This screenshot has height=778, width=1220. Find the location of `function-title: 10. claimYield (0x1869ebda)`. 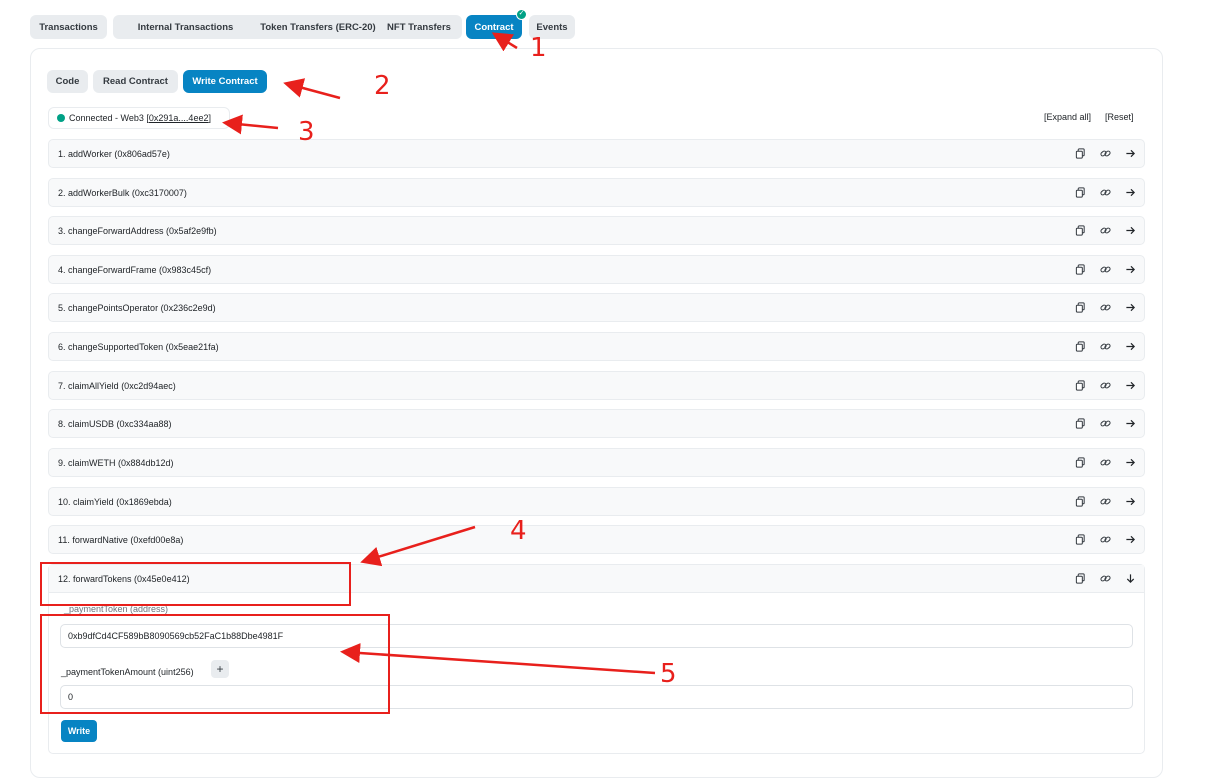

function-title: 10. claimYield (0x1869ebda) is located at coordinates (115, 501).